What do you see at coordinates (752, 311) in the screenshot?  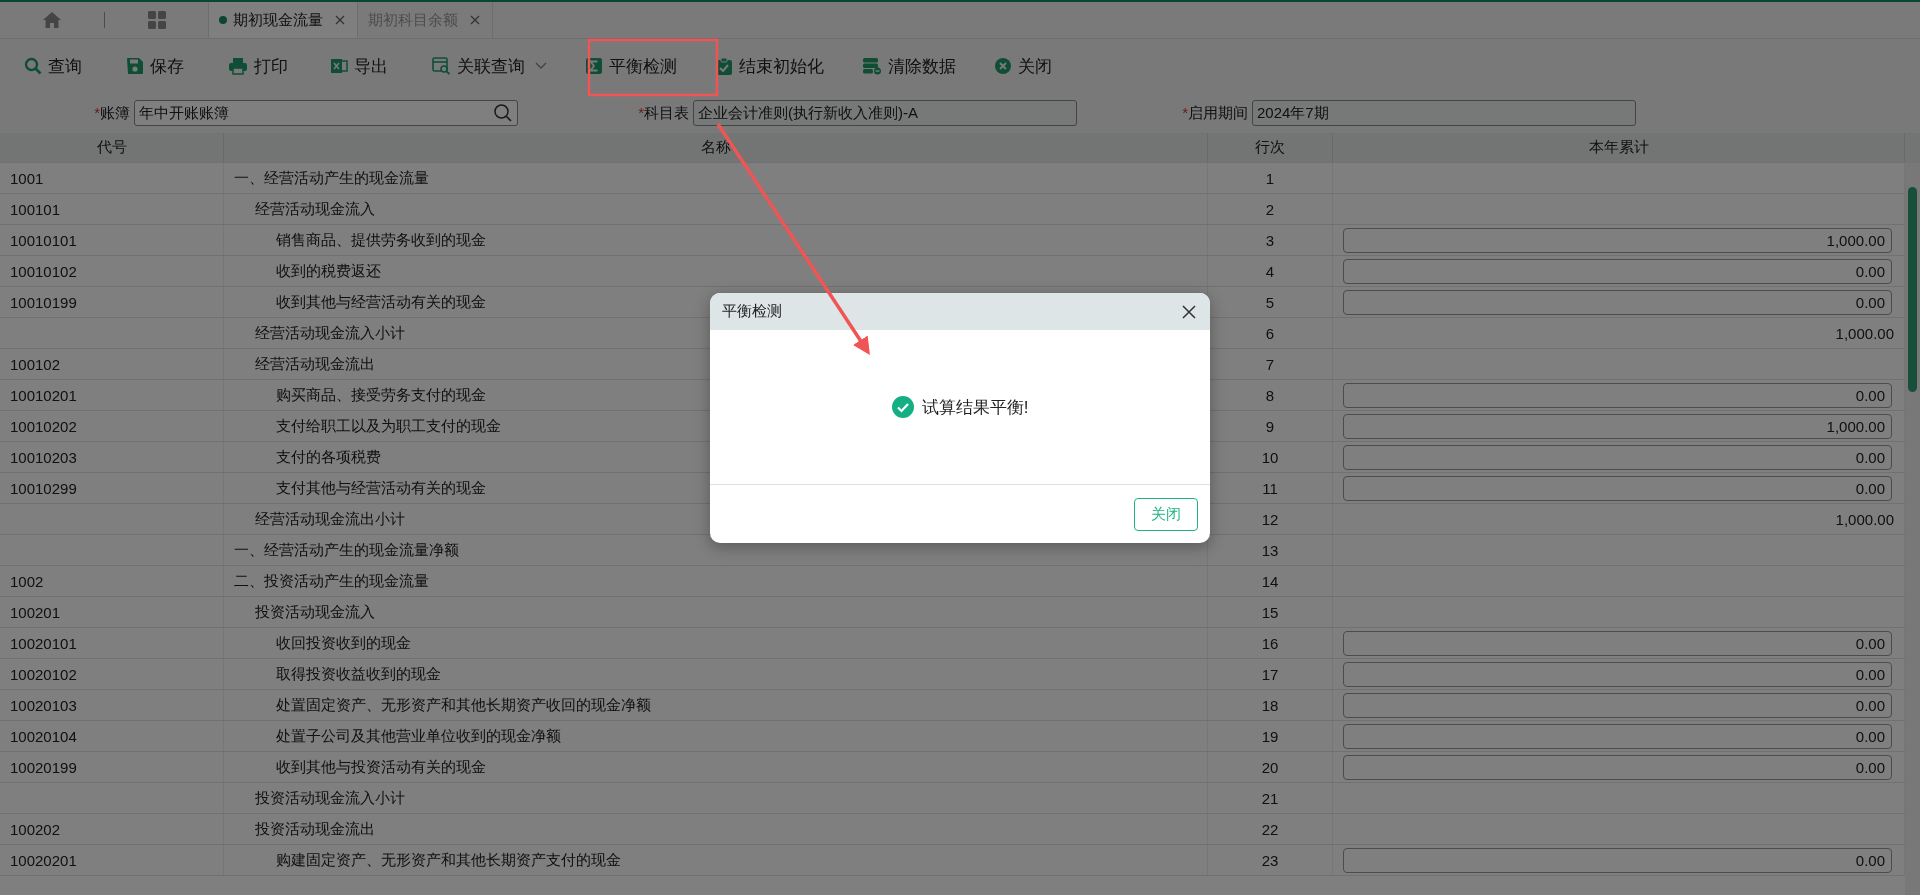 I see `dialog-title: 平衡检测` at bounding box center [752, 311].